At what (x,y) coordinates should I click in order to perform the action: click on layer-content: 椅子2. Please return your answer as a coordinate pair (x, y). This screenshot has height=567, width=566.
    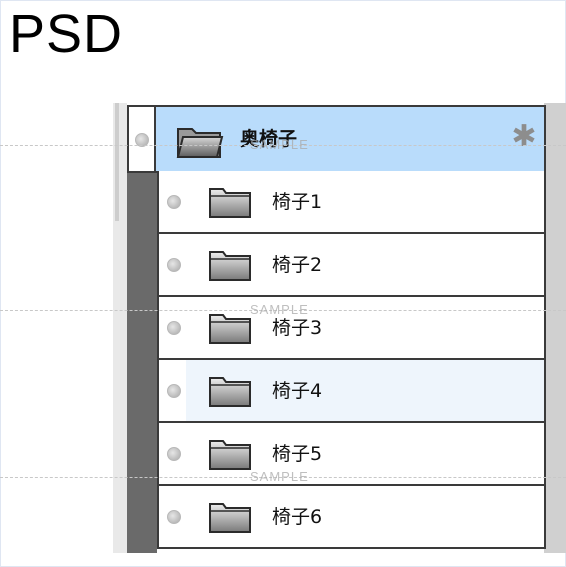
    Looking at the image, I should click on (365, 264).